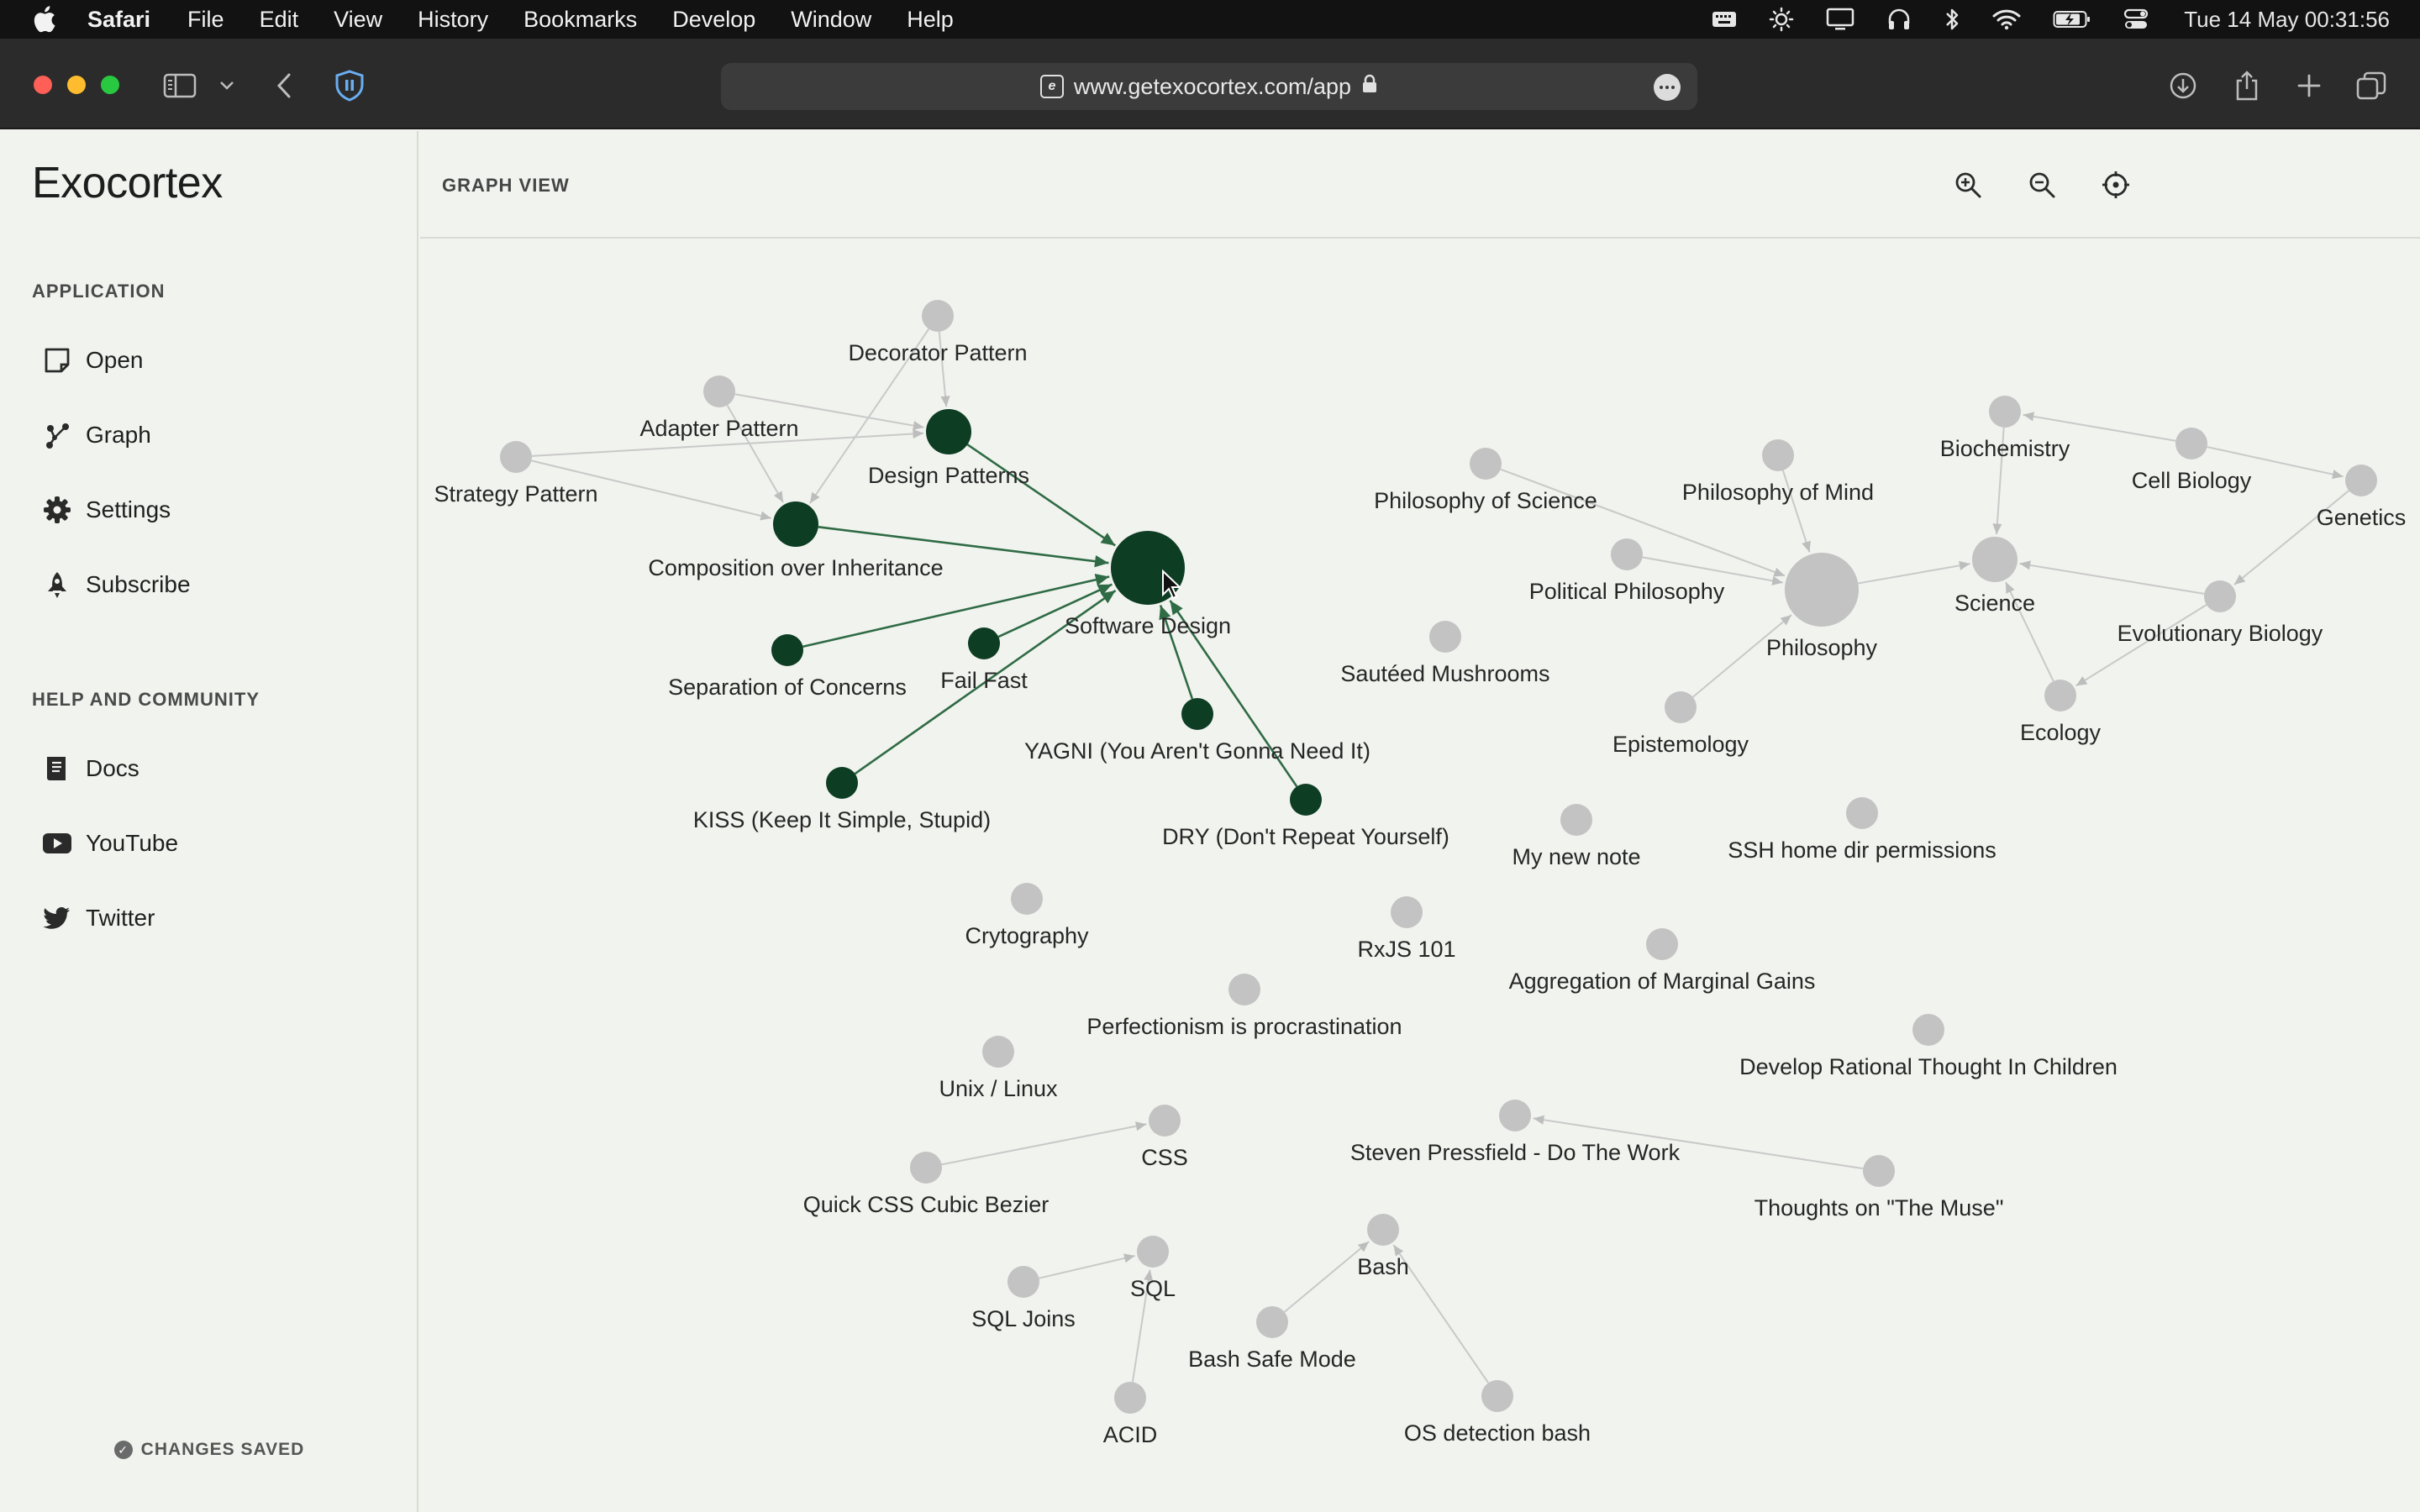 This screenshot has height=1512, width=2420. Describe the element at coordinates (2061, 732) in the screenshot. I see `graph-node-label: Ecology` at that location.